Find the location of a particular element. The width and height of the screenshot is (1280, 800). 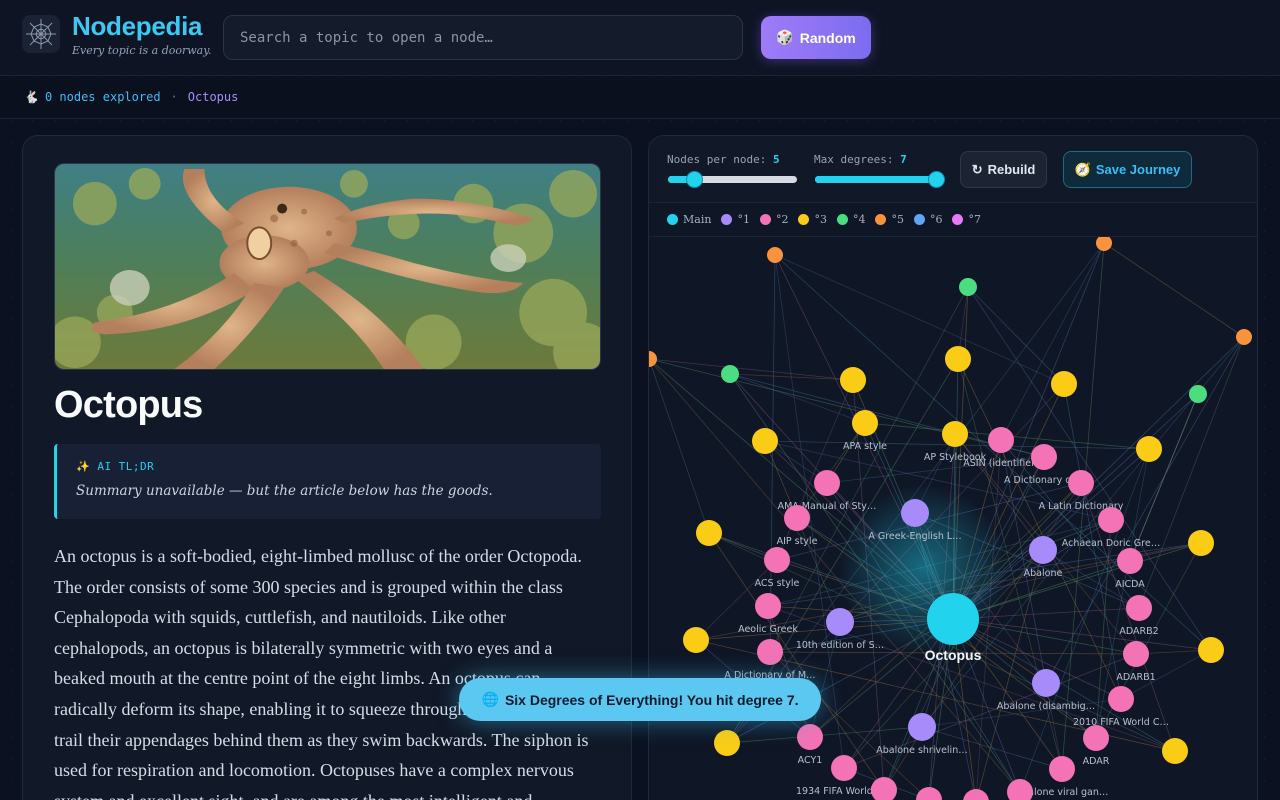

globe-icon: 🌐 is located at coordinates (490, 699).